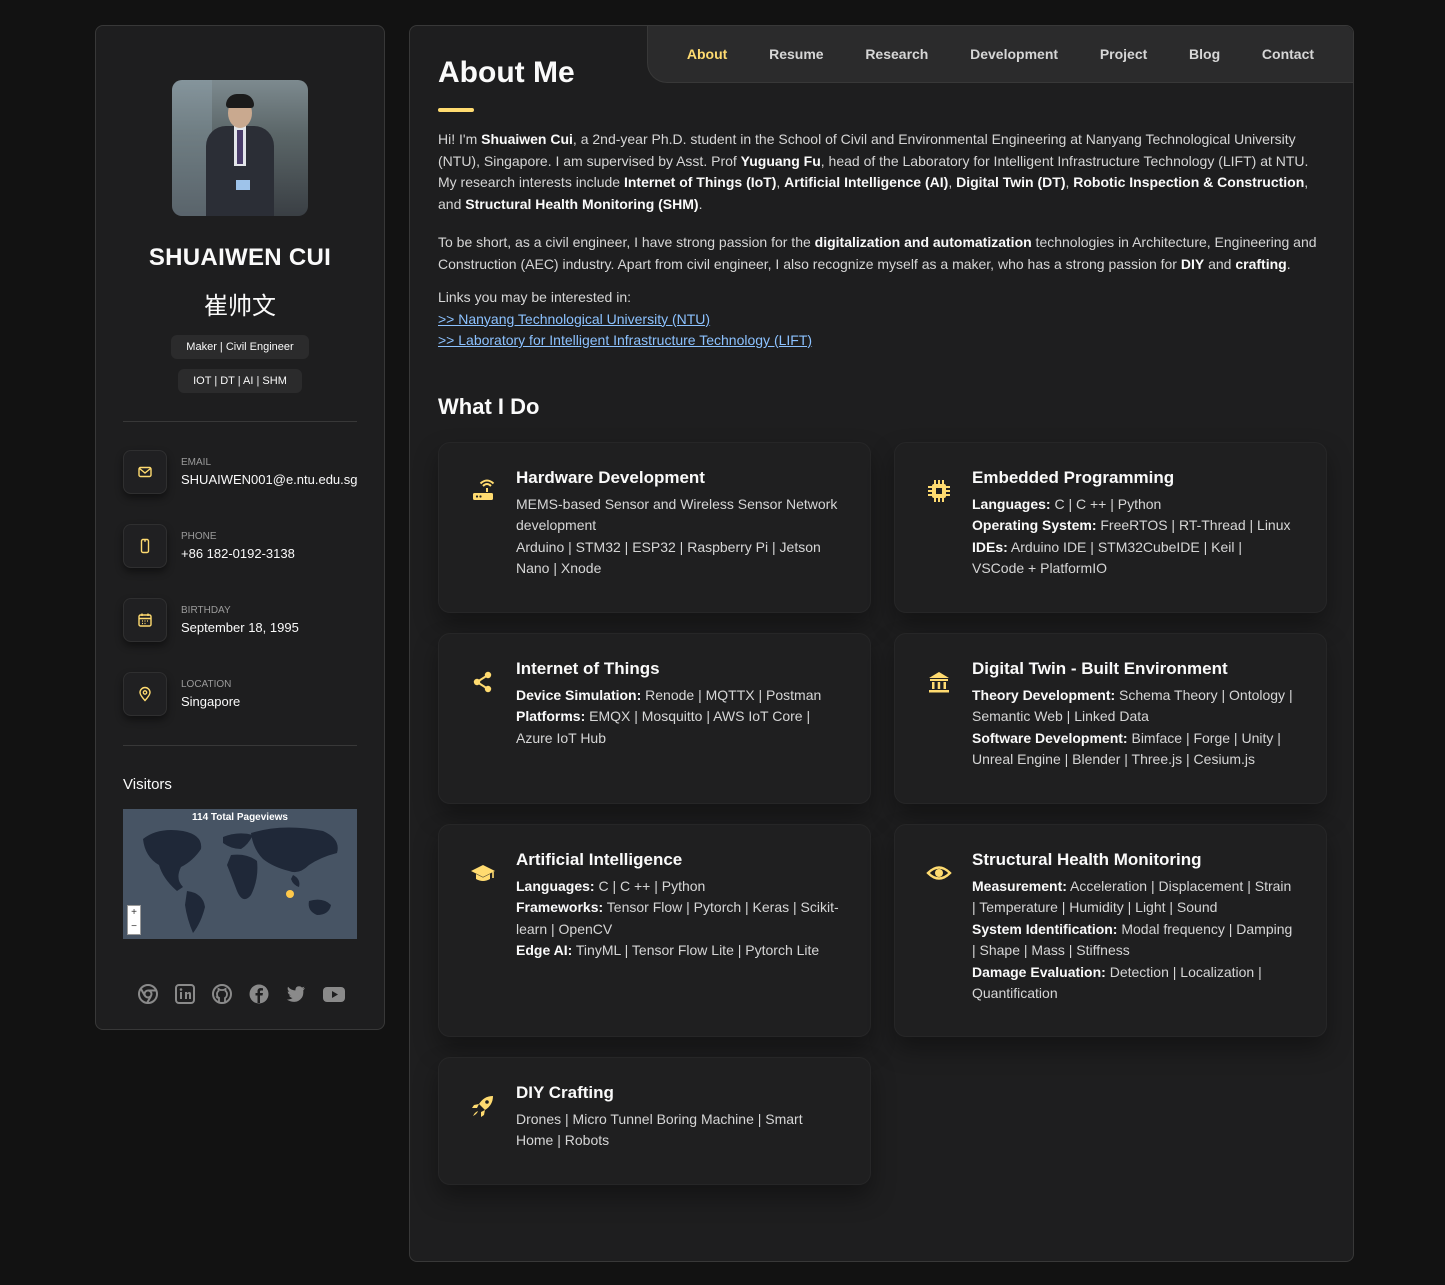  Describe the element at coordinates (240, 306) in the screenshot. I see `profile-name-chinese: 崔帅文` at that location.